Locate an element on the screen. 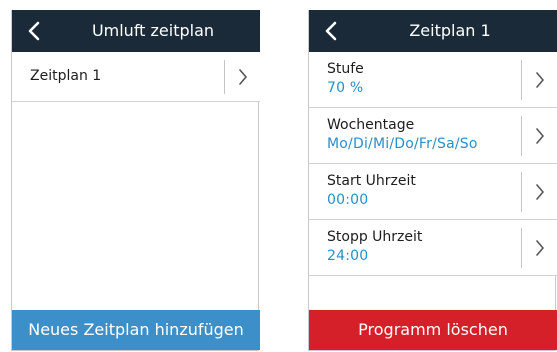  header-bar: Zeitplan 1 is located at coordinates (433, 31).